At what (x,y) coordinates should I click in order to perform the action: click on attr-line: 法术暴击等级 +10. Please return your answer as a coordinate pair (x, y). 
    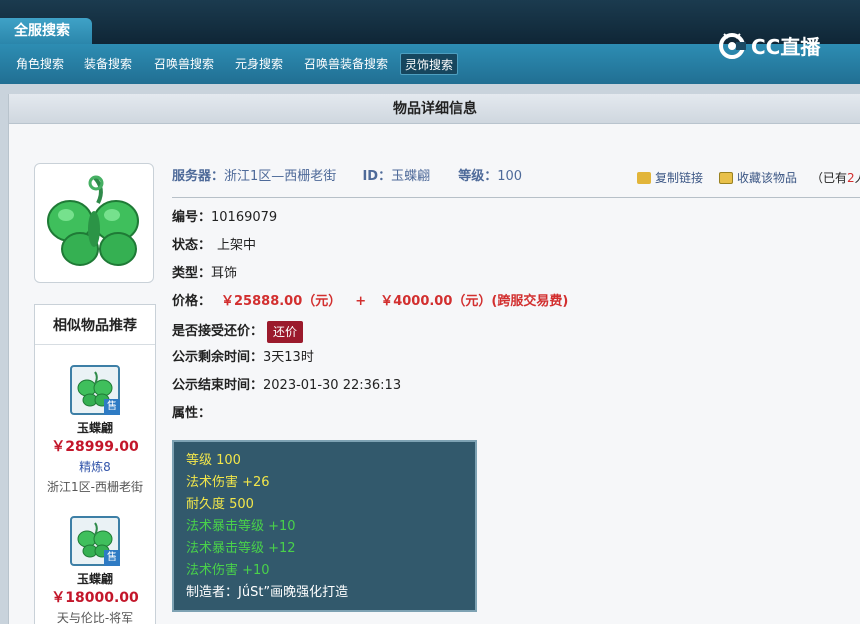
    Looking at the image, I should click on (241, 526).